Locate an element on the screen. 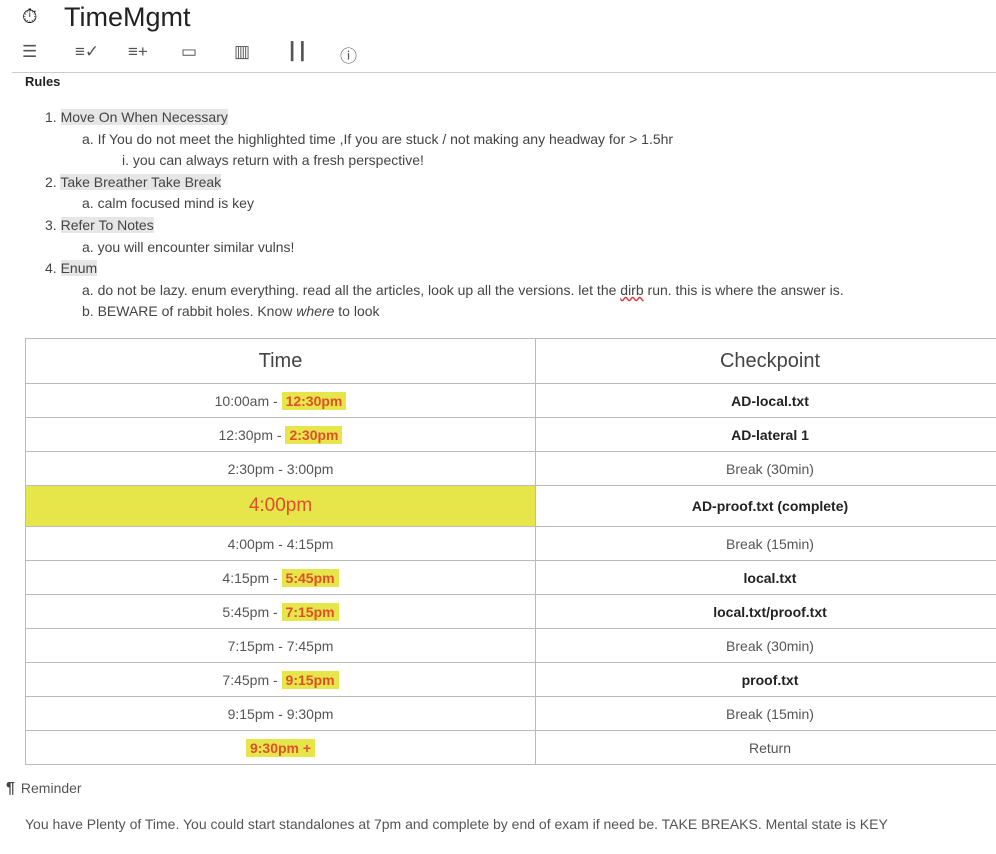  table-row: 12:30pm - 2:30pm AD-lateral 1 is located at coordinates (510, 434).